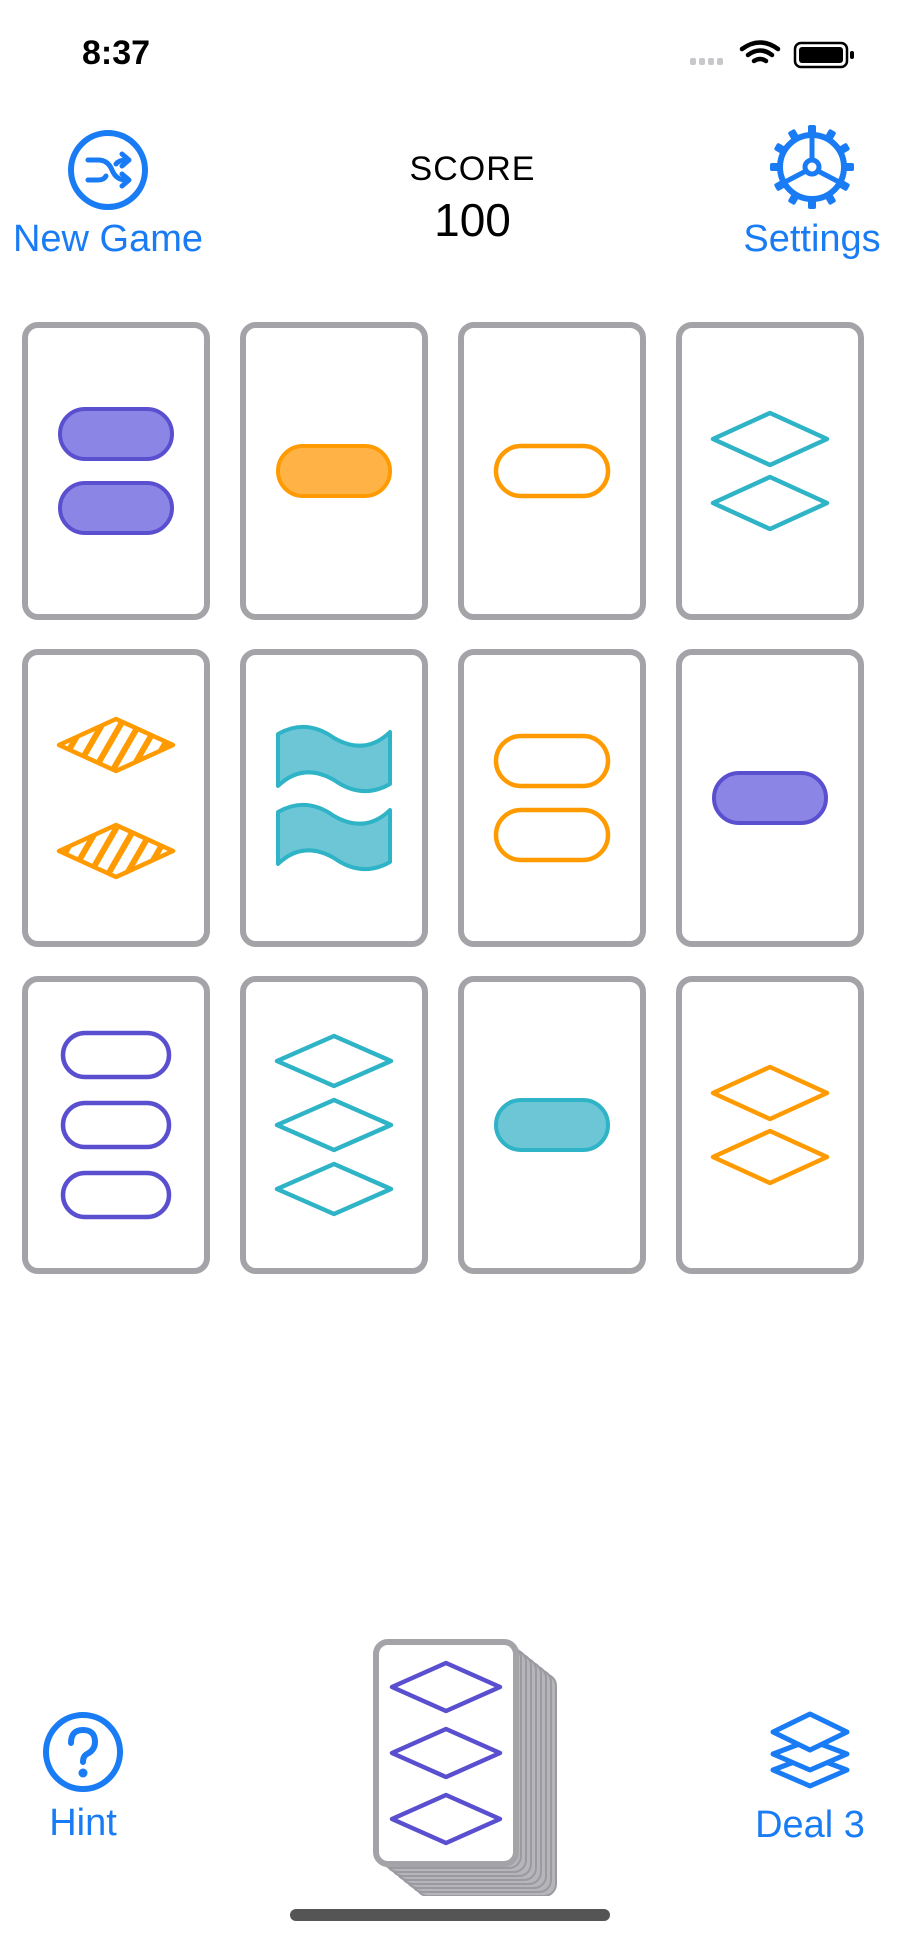 This screenshot has width=900, height=1947. What do you see at coordinates (810, 1750) in the screenshot?
I see `stack-icon` at bounding box center [810, 1750].